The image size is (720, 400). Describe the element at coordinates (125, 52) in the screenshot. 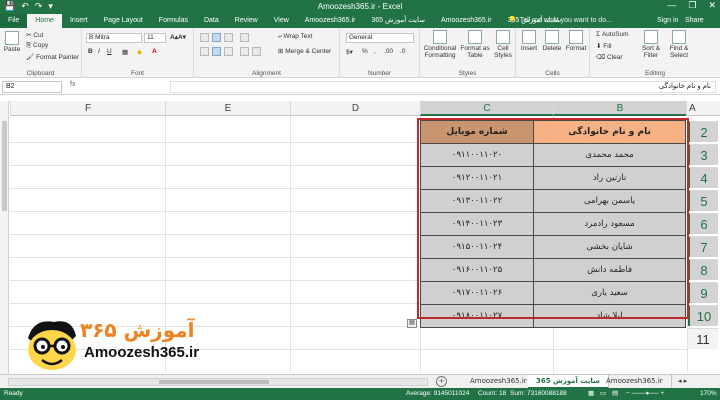

I see `borders-icon: ▦` at that location.